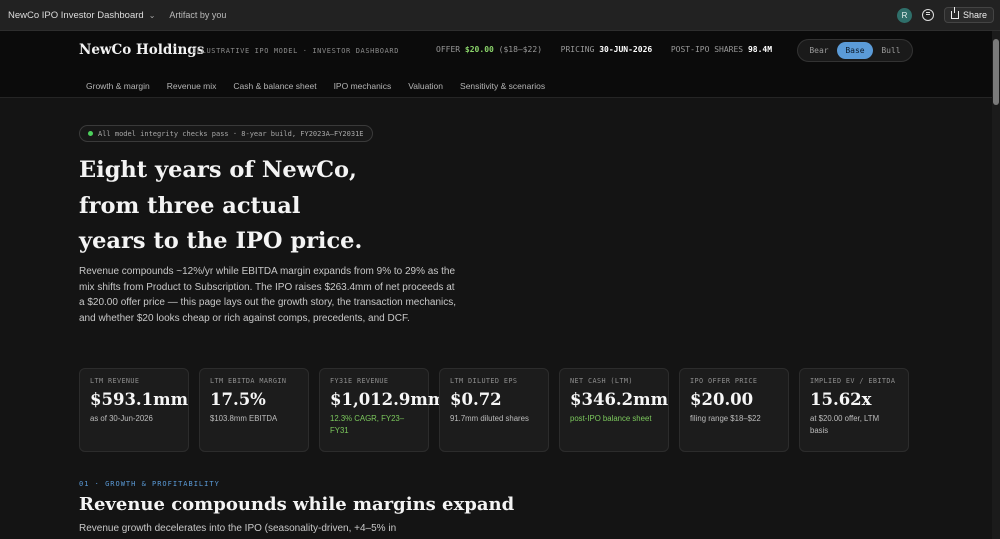  What do you see at coordinates (996, 72) in the screenshot?
I see `scrollbar-thumb` at bounding box center [996, 72].